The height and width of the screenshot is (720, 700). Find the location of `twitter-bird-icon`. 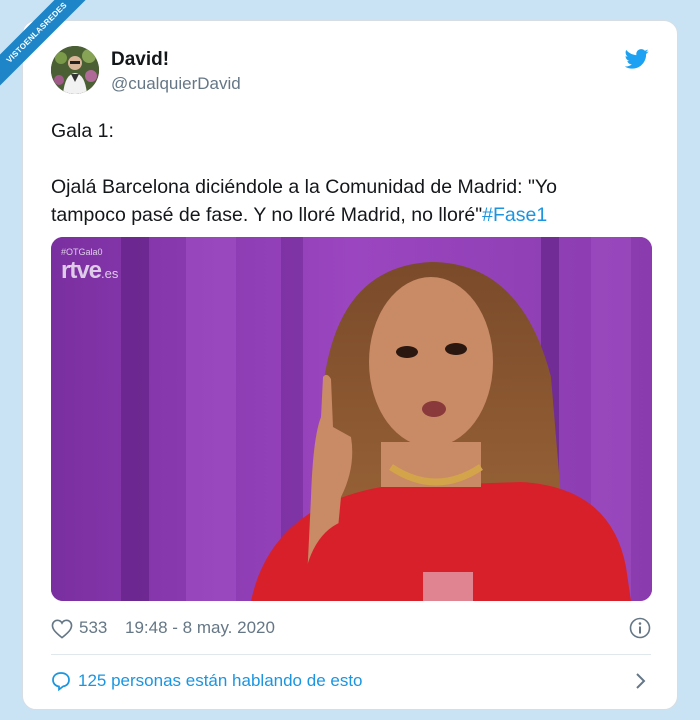

twitter-bird-icon is located at coordinates (637, 59).